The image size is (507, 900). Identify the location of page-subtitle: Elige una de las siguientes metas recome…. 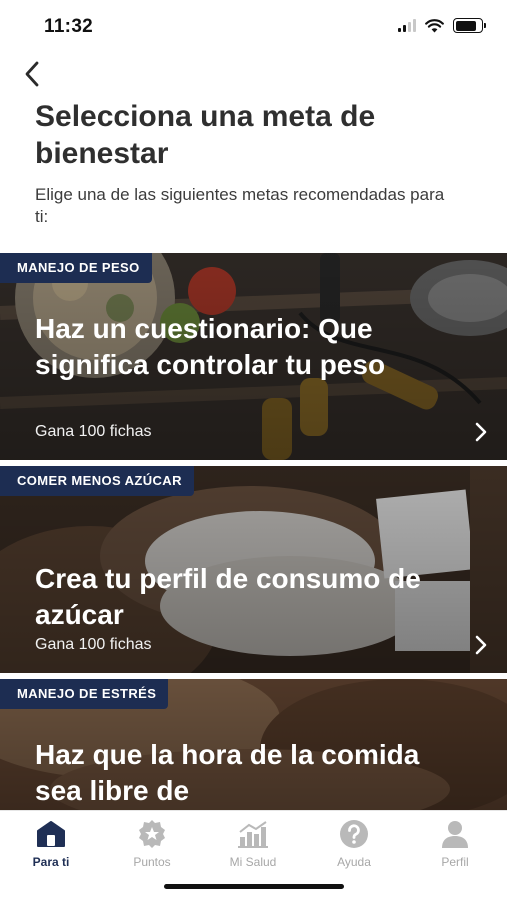
(240, 205).